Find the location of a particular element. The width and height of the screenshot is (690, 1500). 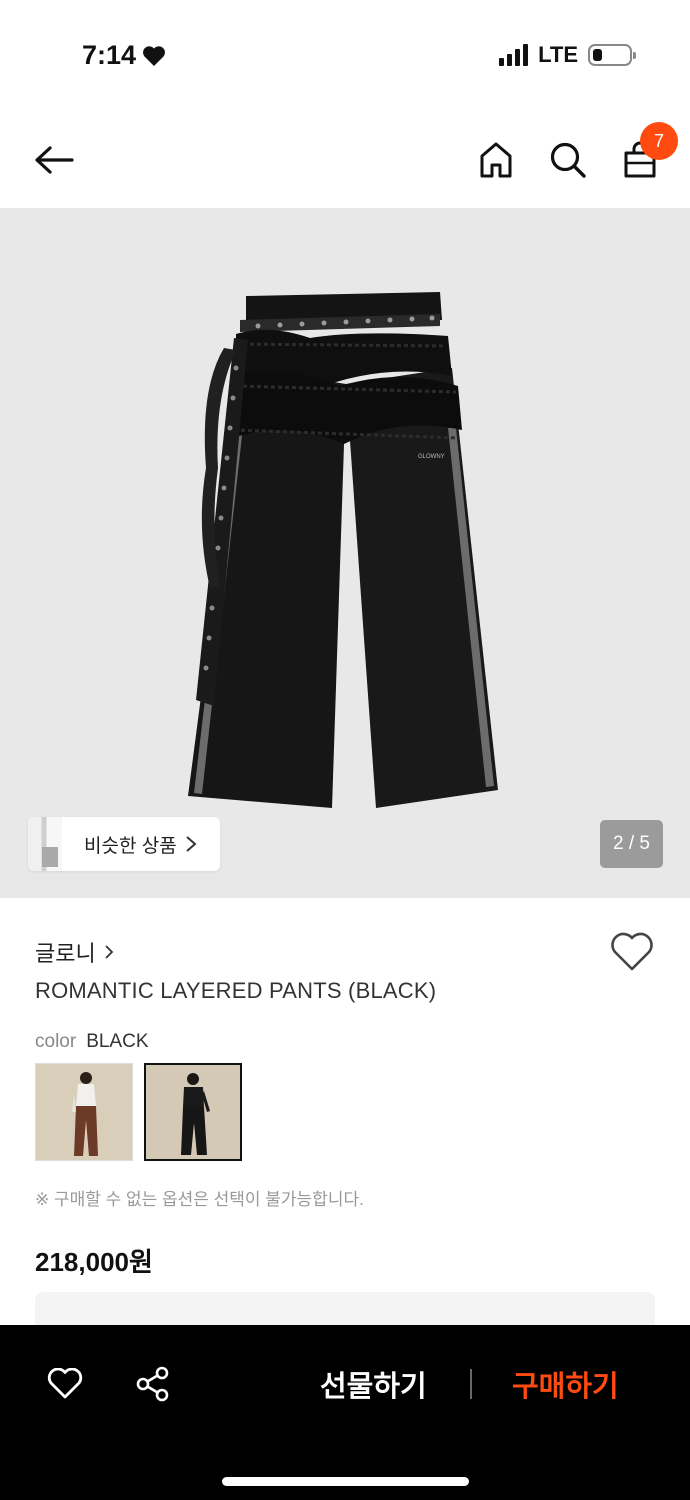

status-time-text: 7:14 is located at coordinates (109, 55).